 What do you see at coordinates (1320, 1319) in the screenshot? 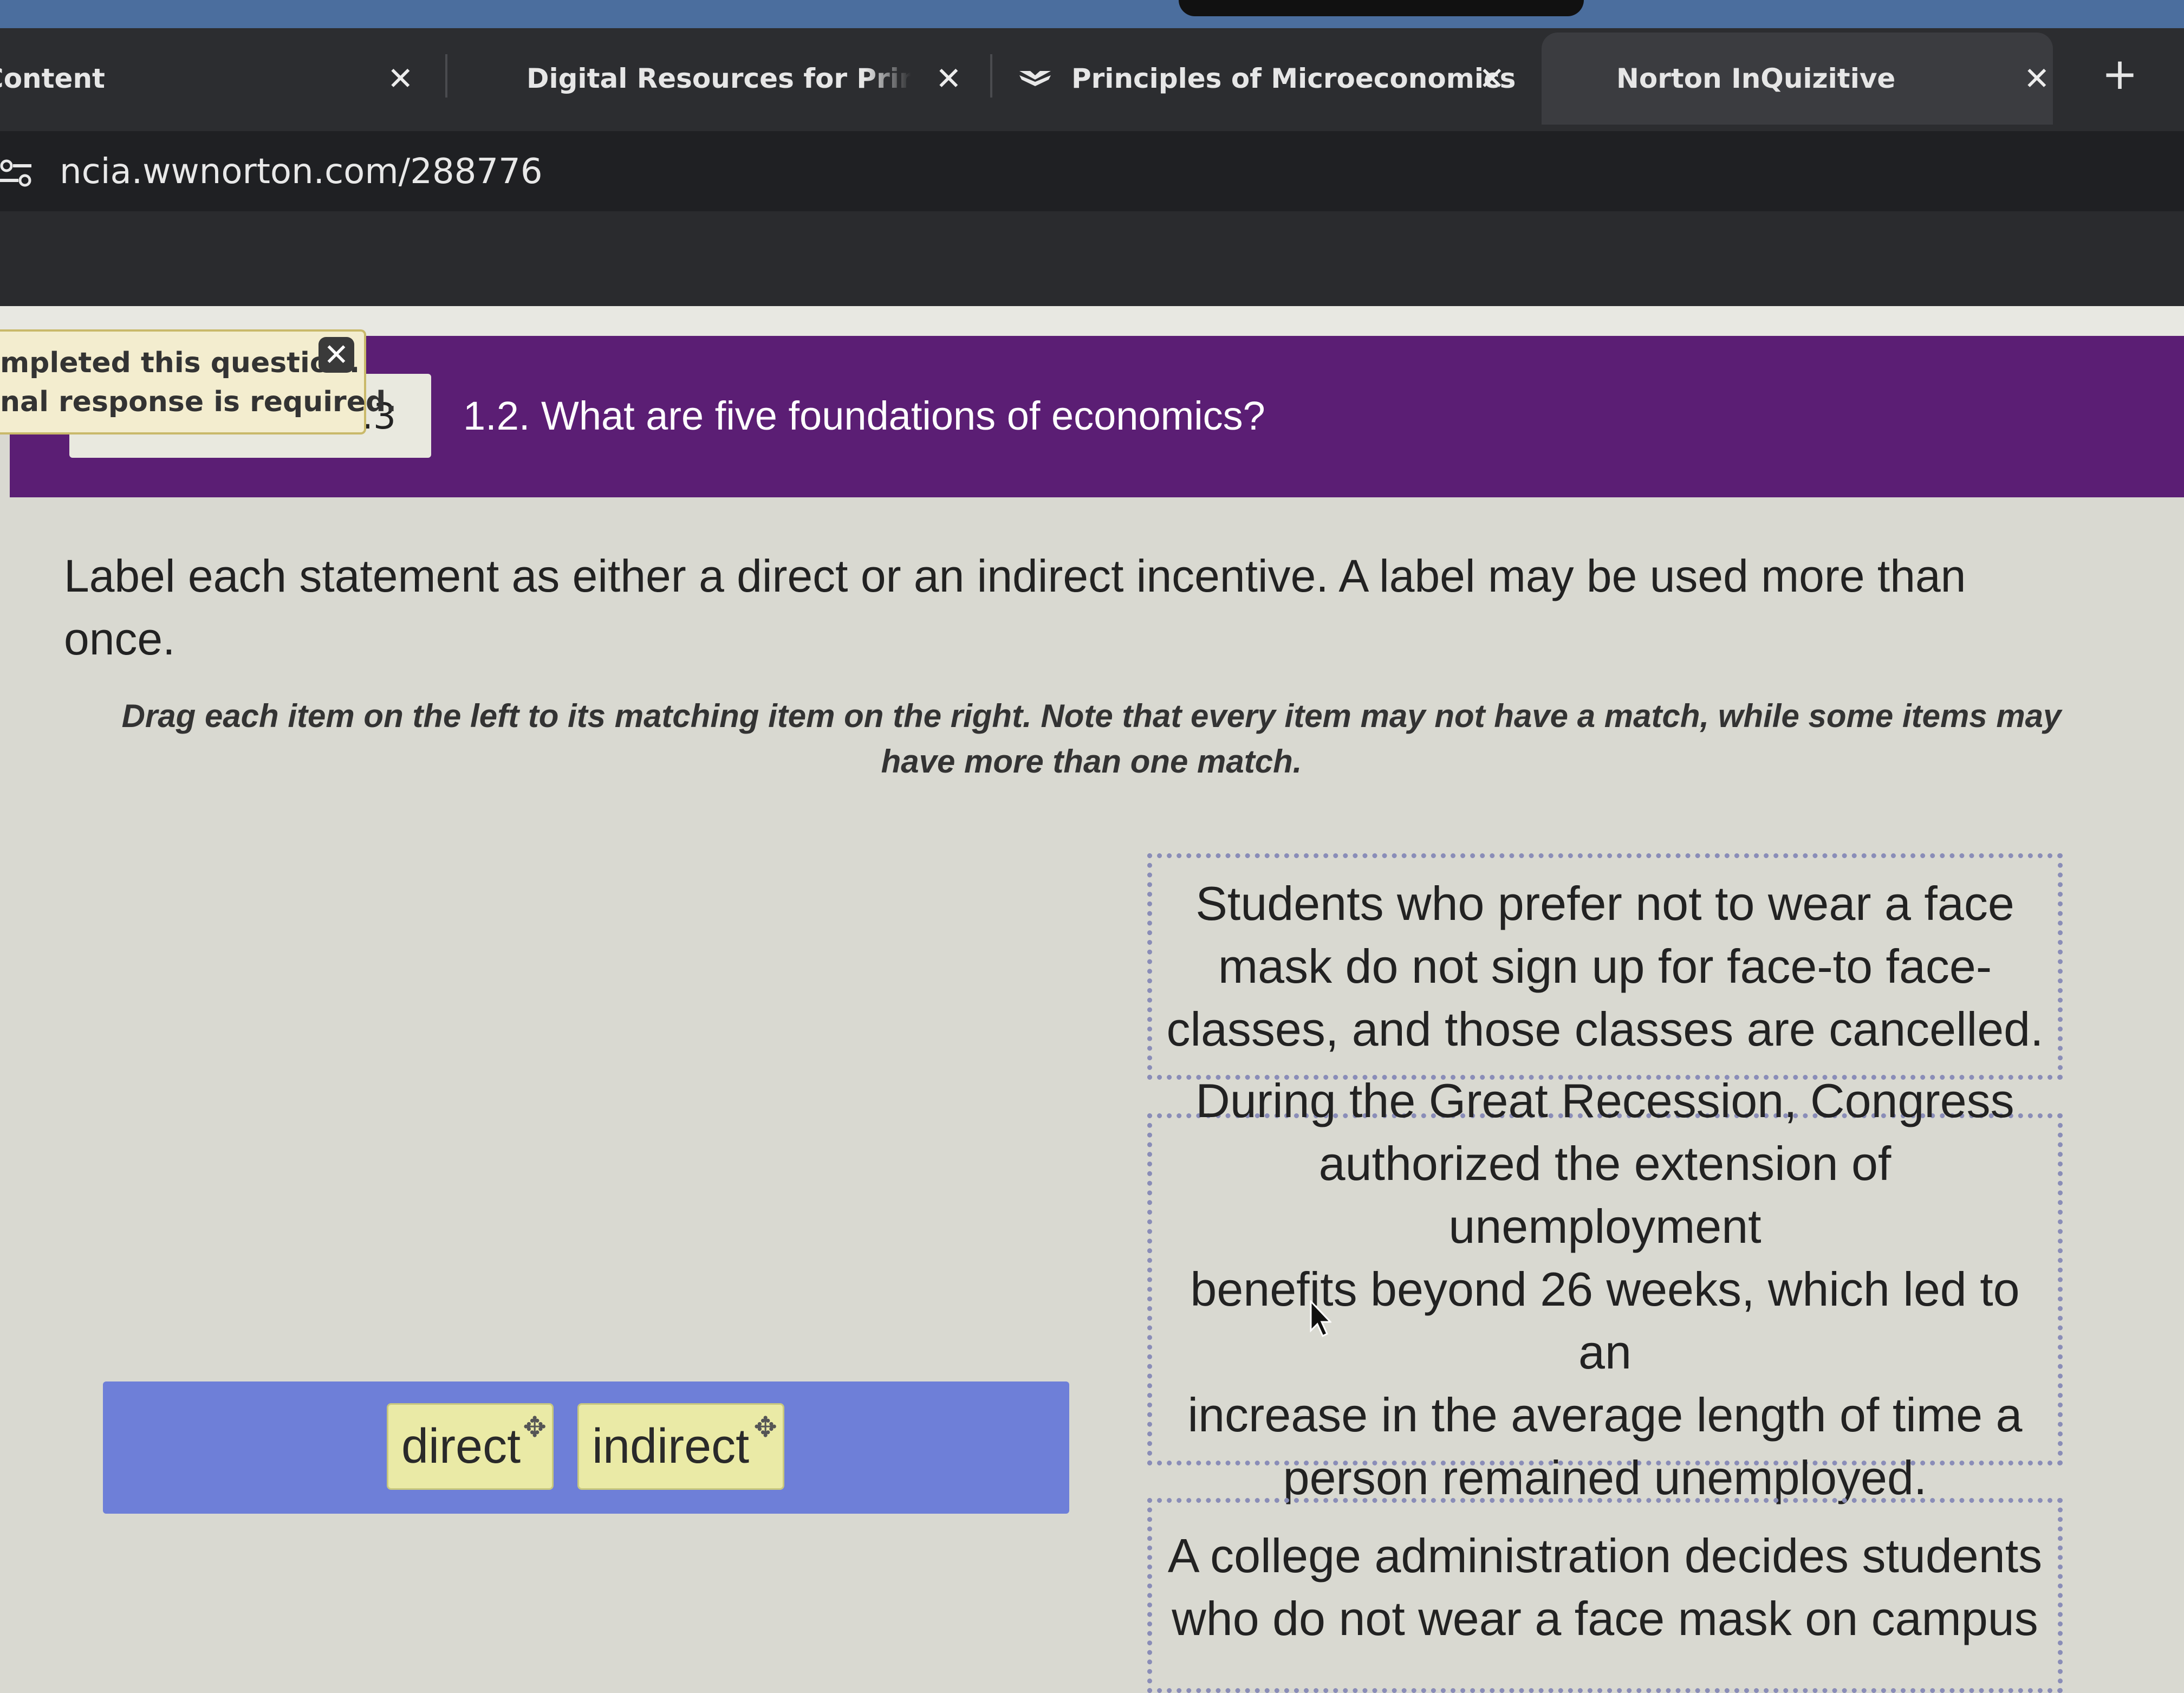
I see `mouse-cursor-icon` at bounding box center [1320, 1319].